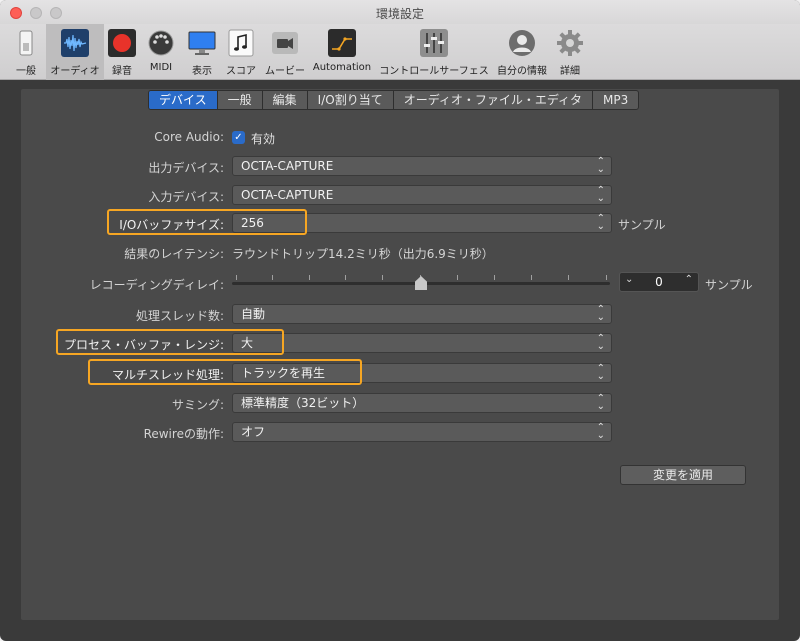  What do you see at coordinates (240, 100) in the screenshot?
I see `tab-general: 一般` at bounding box center [240, 100].